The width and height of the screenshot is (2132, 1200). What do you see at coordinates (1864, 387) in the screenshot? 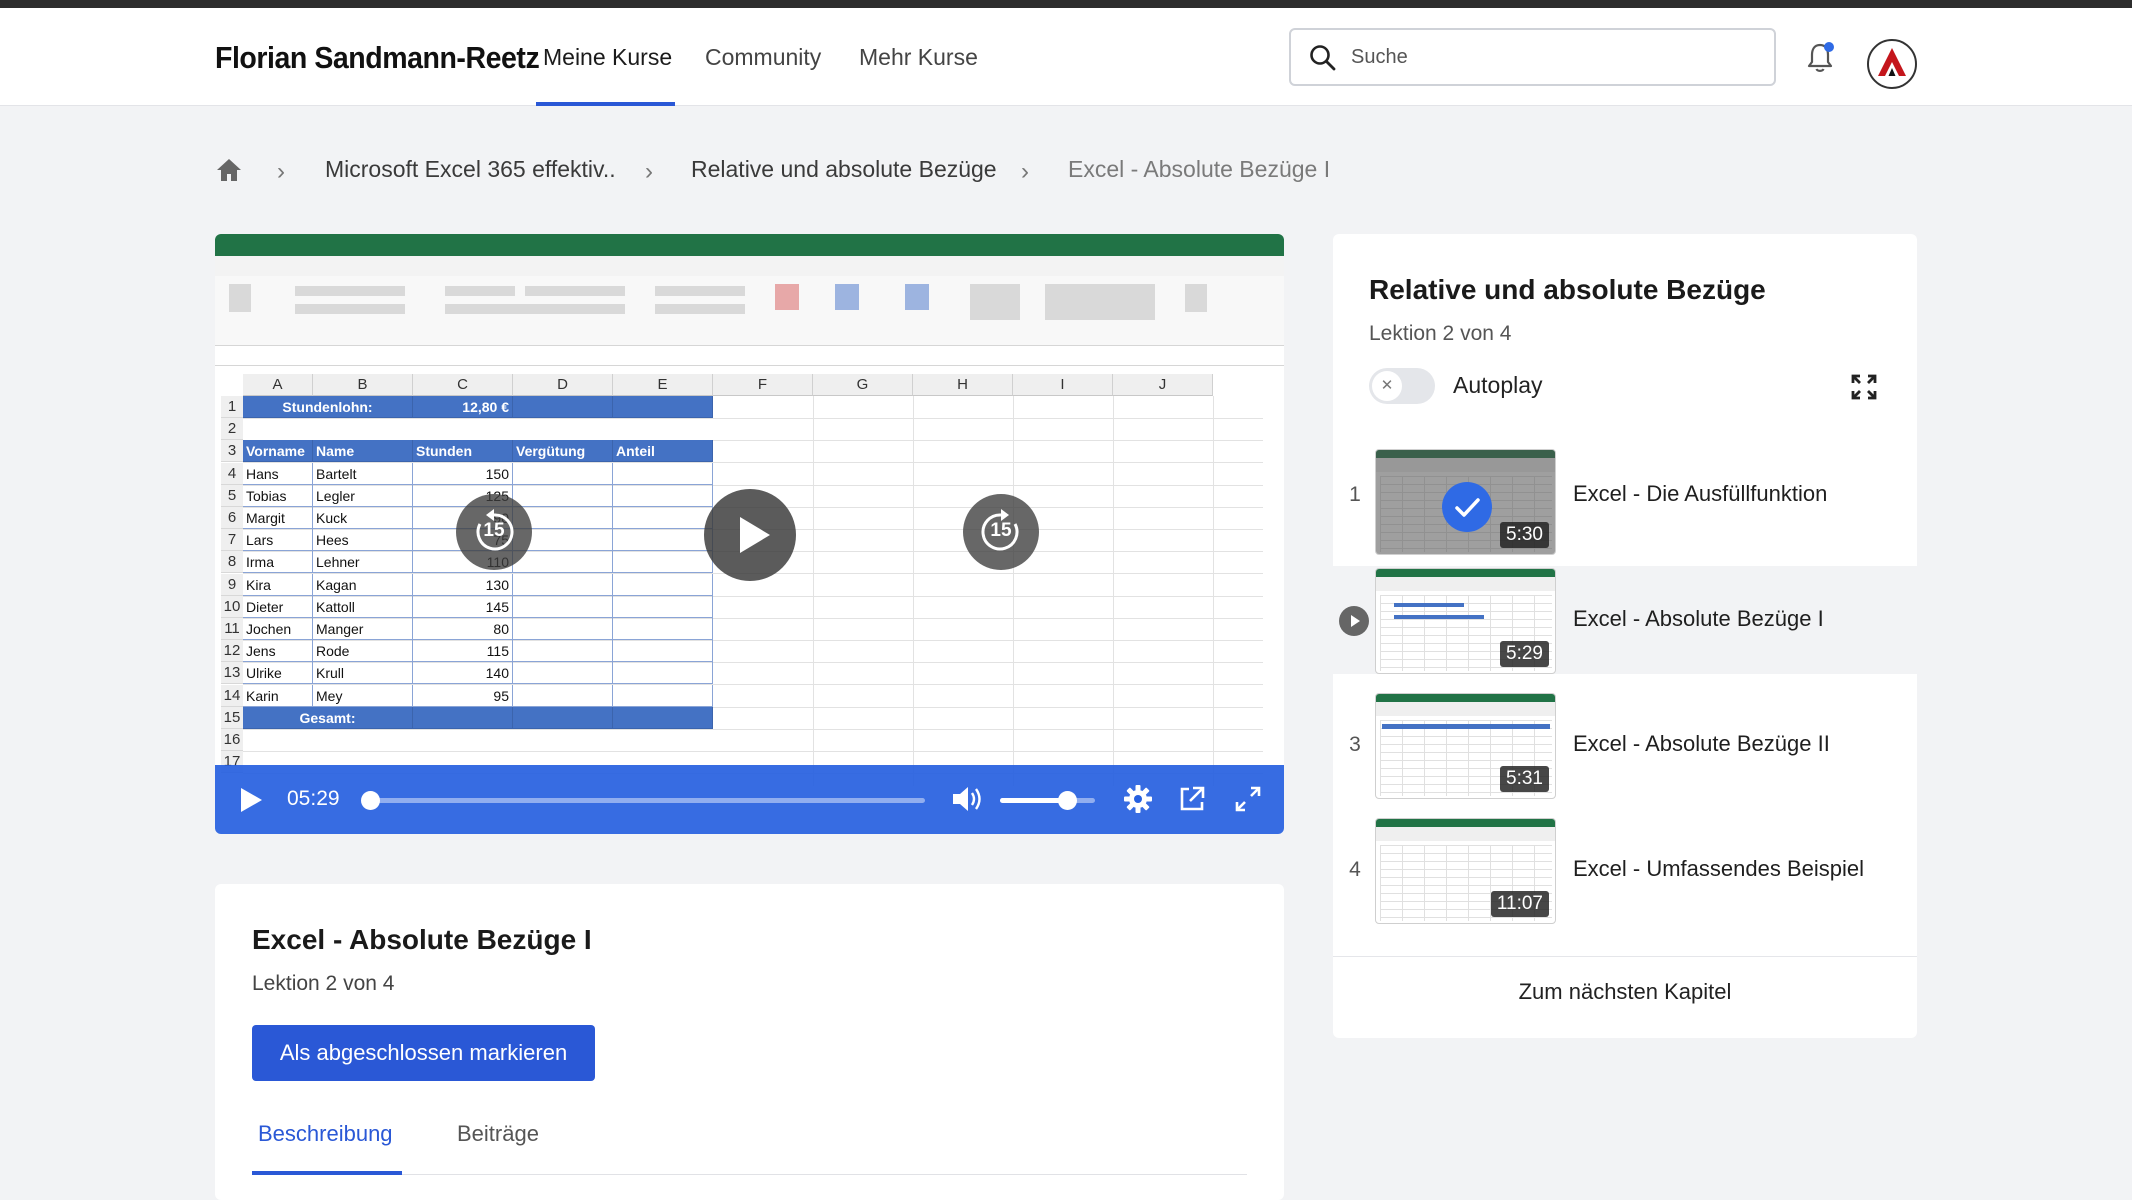
I see `expand-icon` at bounding box center [1864, 387].